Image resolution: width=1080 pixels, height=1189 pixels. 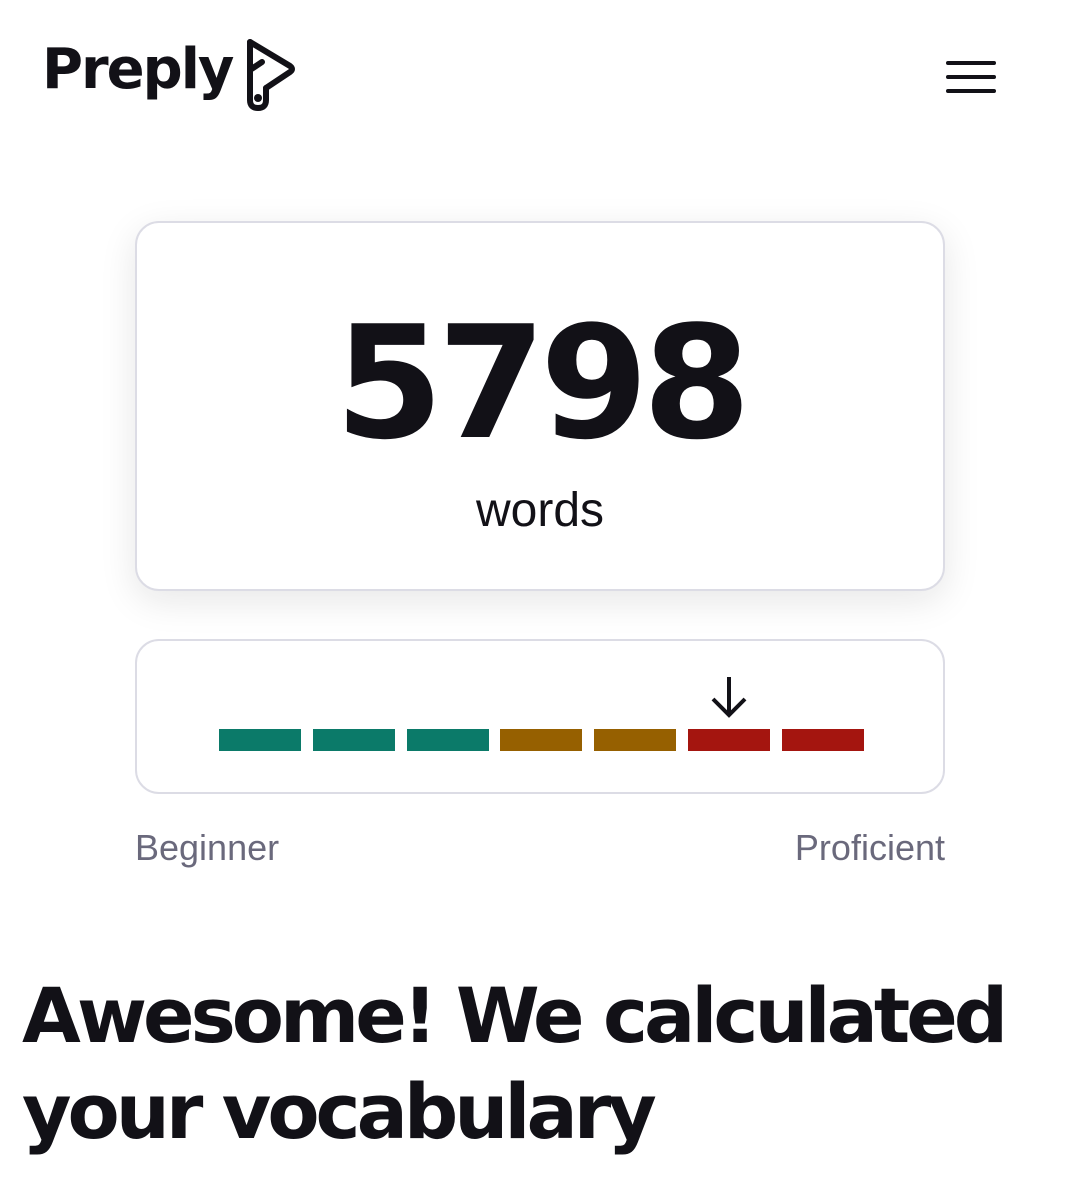 What do you see at coordinates (540, 510) in the screenshot?
I see `word-count-unit: words` at bounding box center [540, 510].